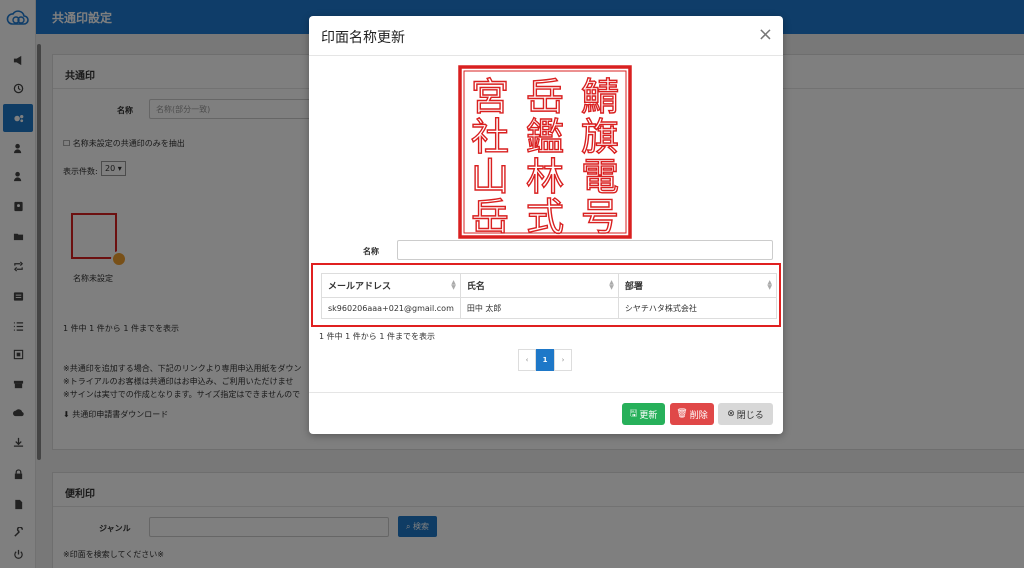 The width and height of the screenshot is (1024, 568). I want to click on update-button: 🖫 更新, so click(643, 414).